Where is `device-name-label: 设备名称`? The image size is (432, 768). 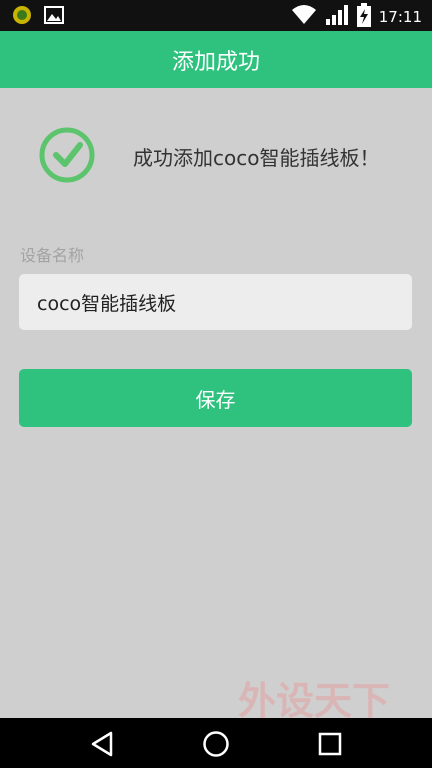 device-name-label: 设备名称 is located at coordinates (52, 255).